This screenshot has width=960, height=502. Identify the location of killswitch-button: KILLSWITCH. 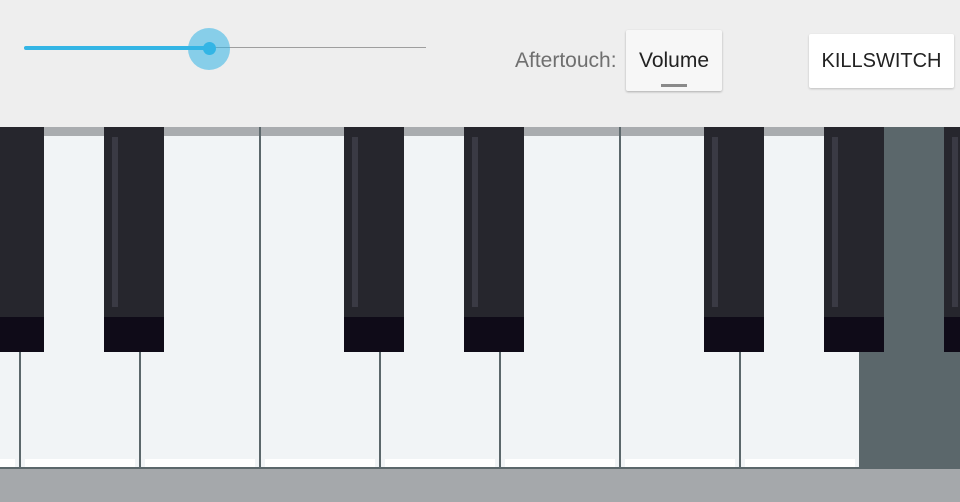
(881, 61).